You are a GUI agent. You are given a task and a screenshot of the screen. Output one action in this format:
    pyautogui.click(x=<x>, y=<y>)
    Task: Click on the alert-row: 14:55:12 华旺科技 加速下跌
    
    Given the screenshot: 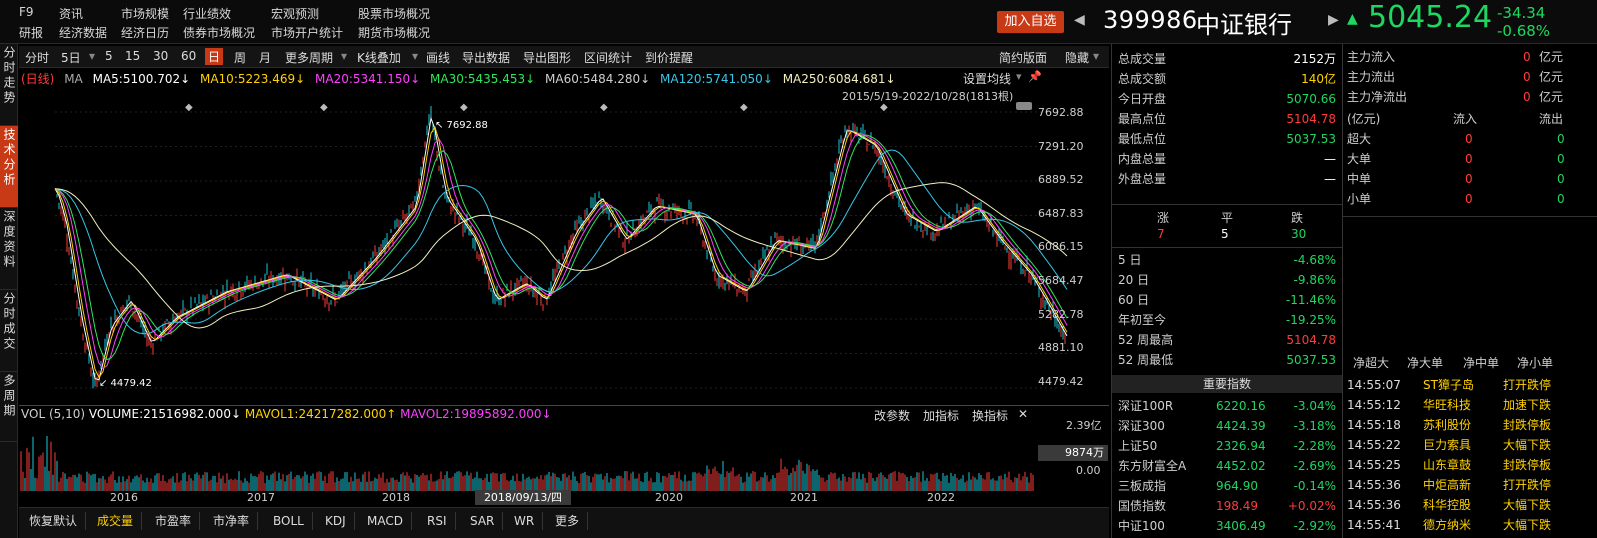 What is the action you would take?
    pyautogui.click(x=1469, y=405)
    